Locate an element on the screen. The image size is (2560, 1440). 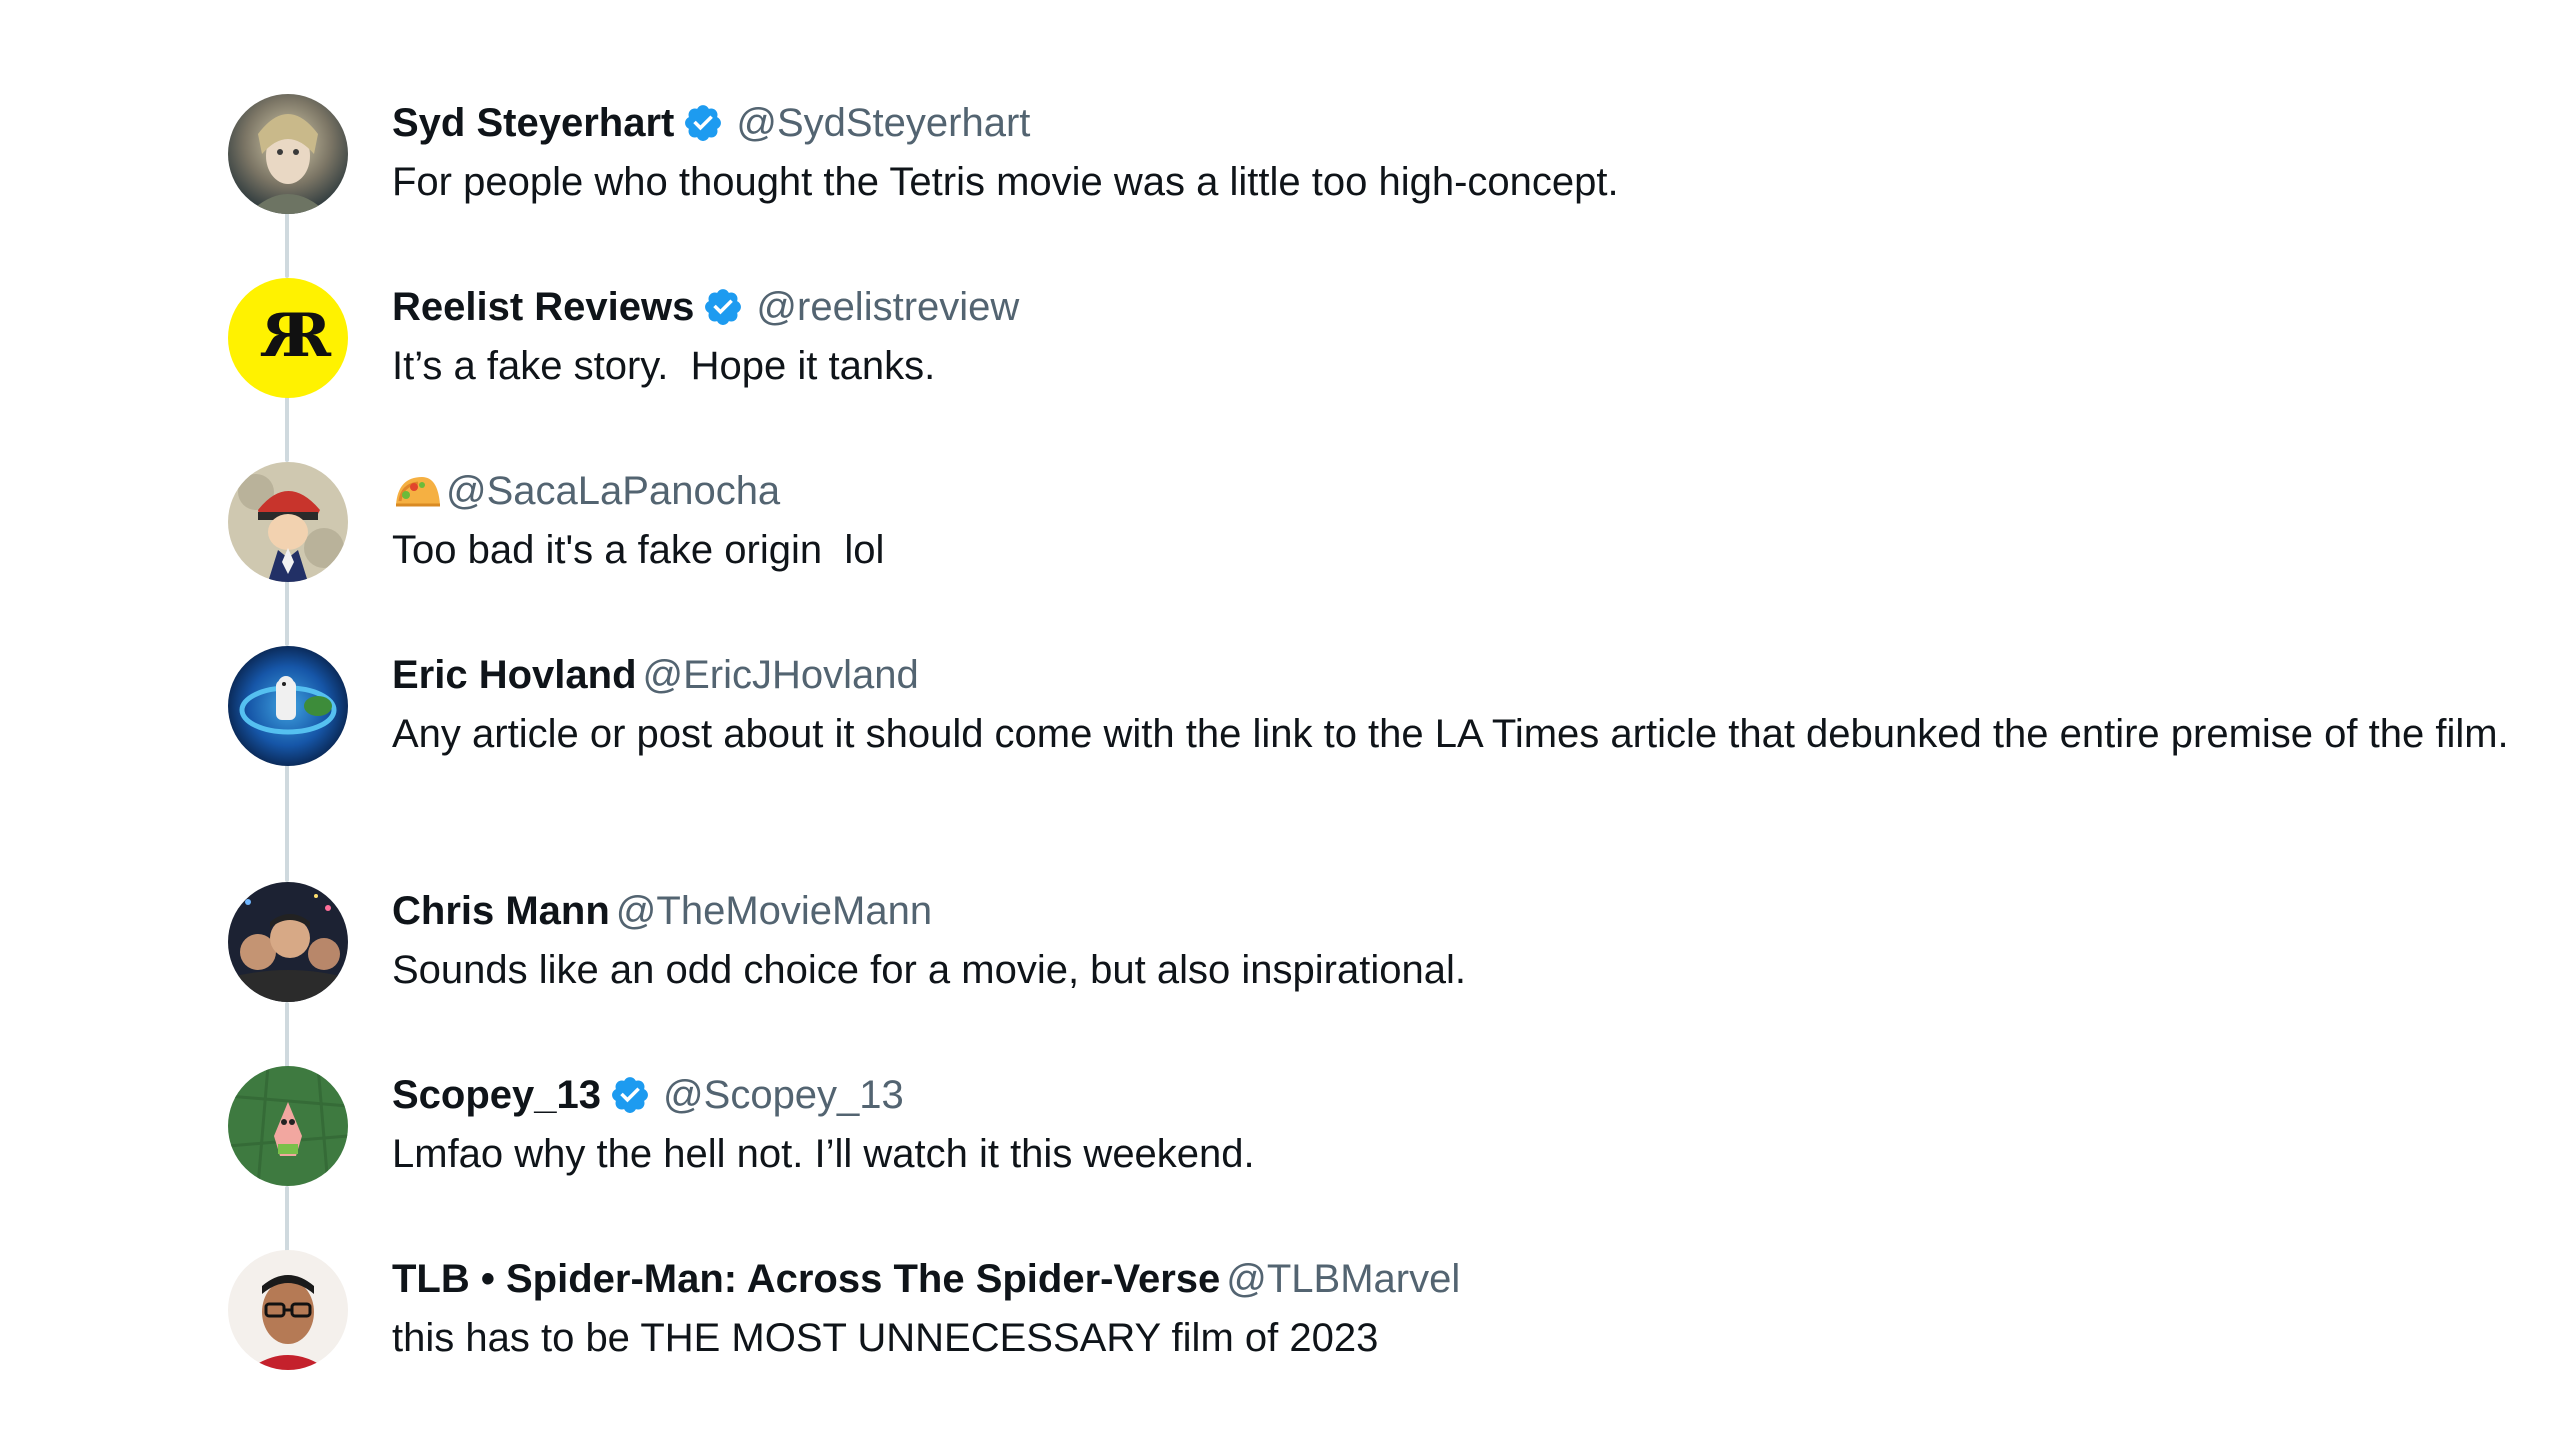
display-name: Eric Hovland is located at coordinates (514, 675).